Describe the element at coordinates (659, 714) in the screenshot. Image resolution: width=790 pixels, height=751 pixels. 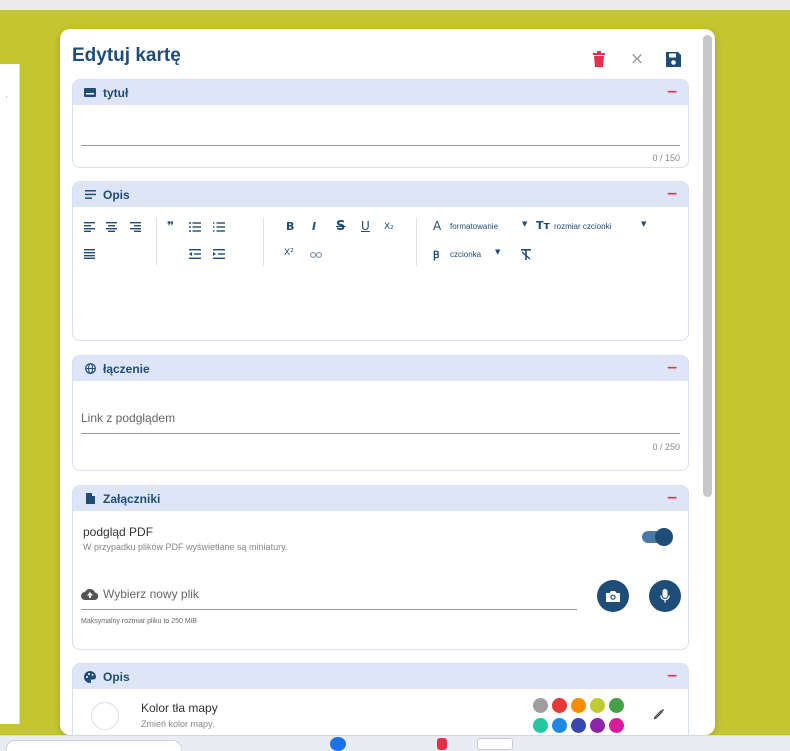
I see `eyedropper-icon` at that location.